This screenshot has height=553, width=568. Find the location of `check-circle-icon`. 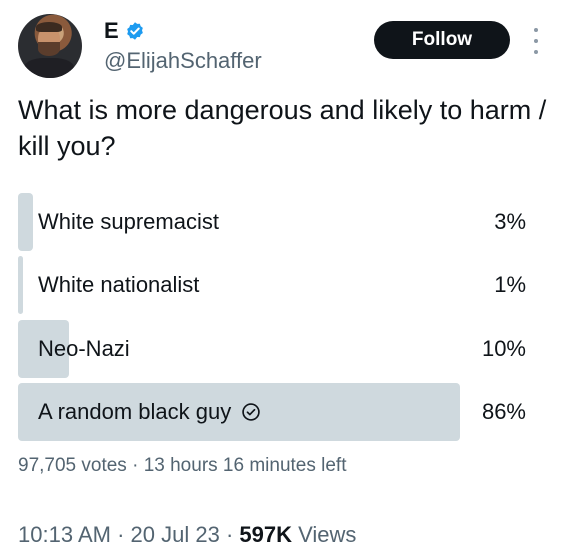

check-circle-icon is located at coordinates (251, 412).